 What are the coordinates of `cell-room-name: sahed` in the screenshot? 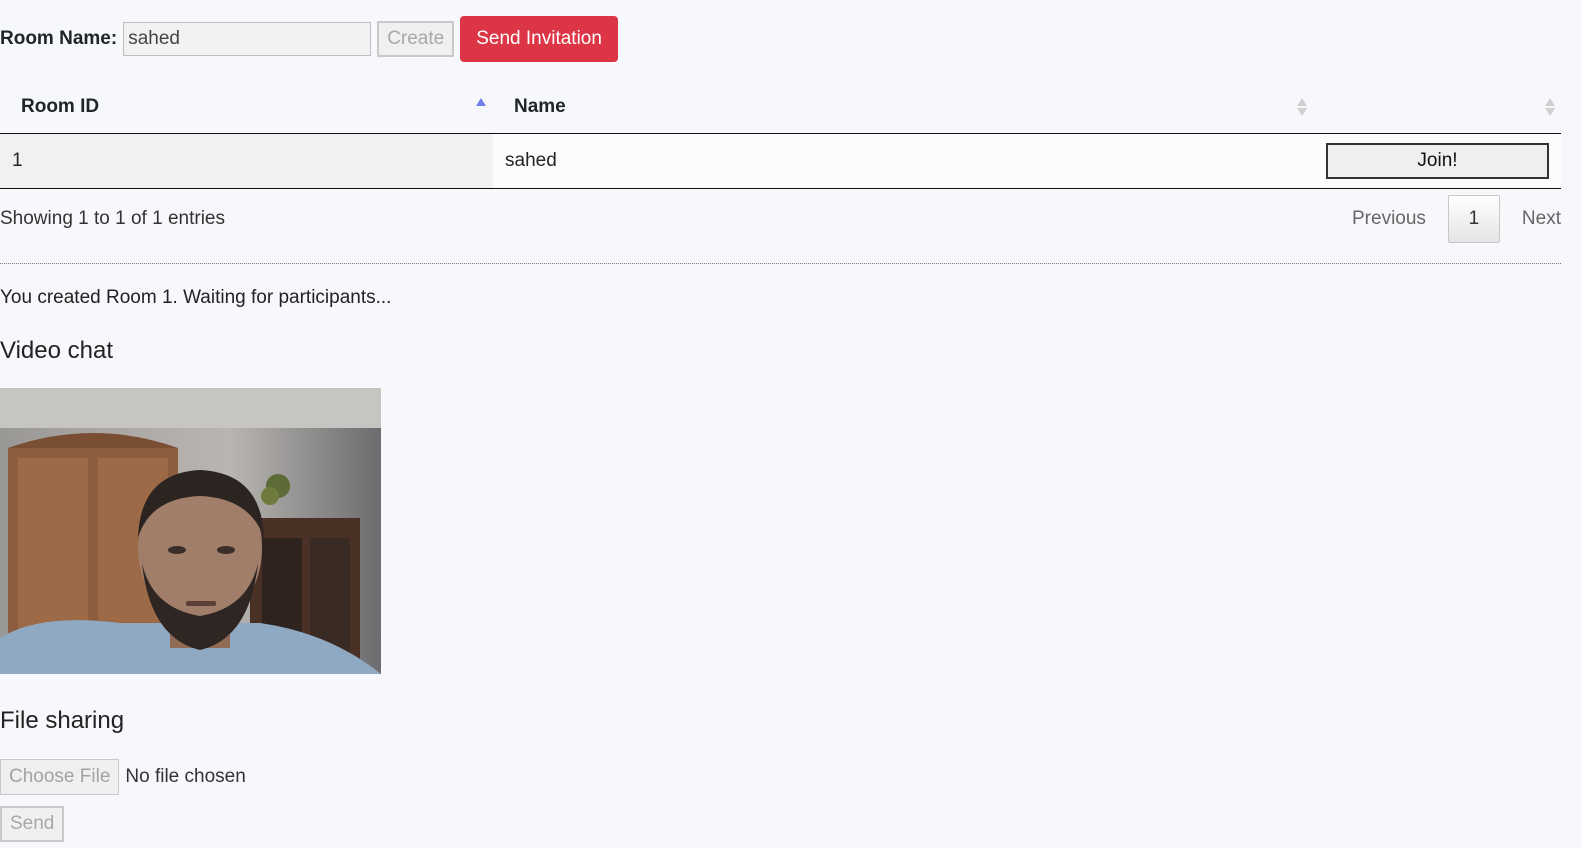 It's located at (901, 161).